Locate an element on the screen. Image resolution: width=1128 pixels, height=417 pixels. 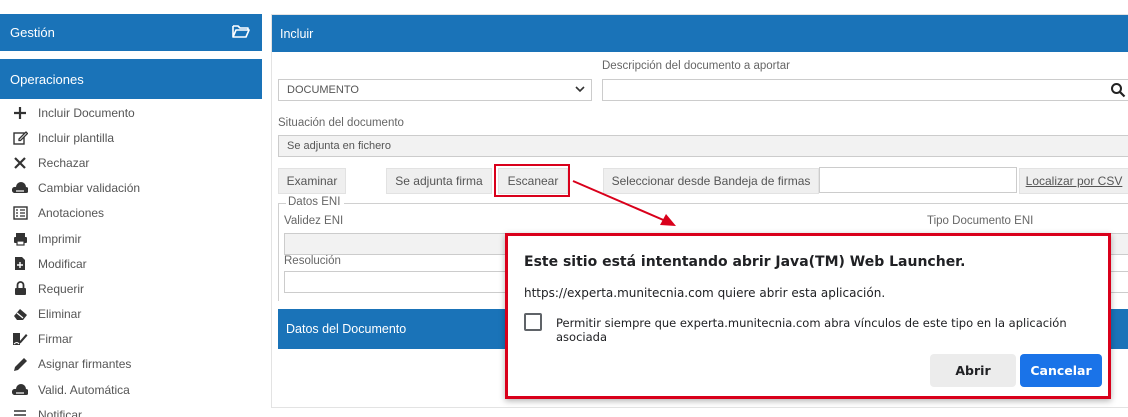
abrir-button: Abrir is located at coordinates (973, 370).